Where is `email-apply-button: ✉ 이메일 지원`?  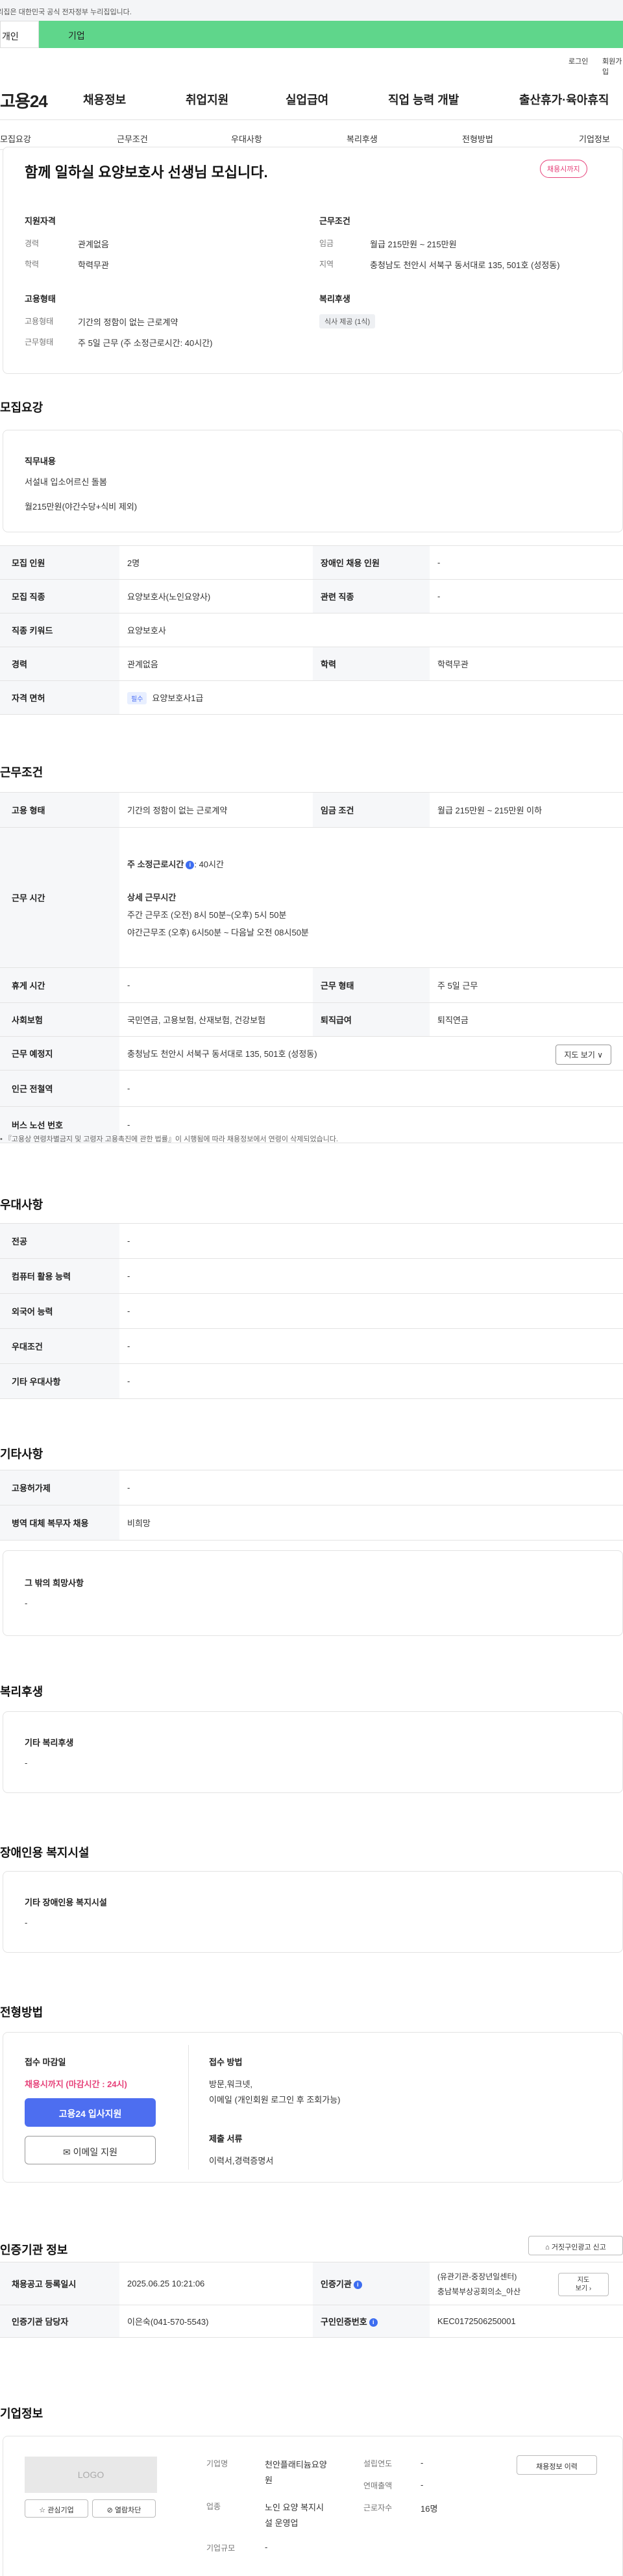
email-apply-button: ✉ 이메일 지원 is located at coordinates (90, 2150).